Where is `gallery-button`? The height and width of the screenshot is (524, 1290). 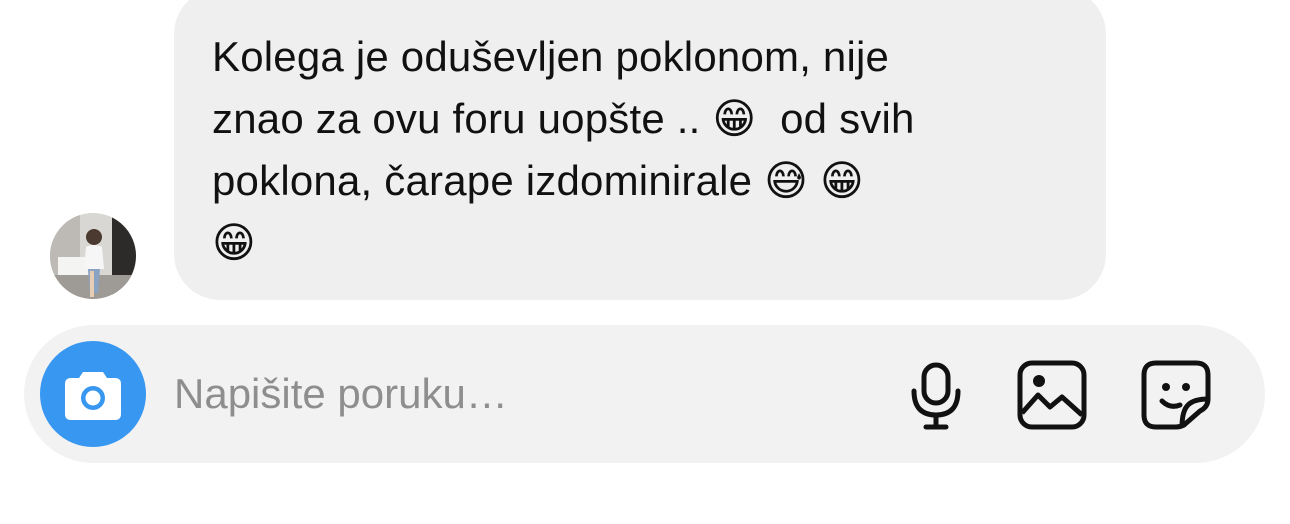 gallery-button is located at coordinates (1052, 395).